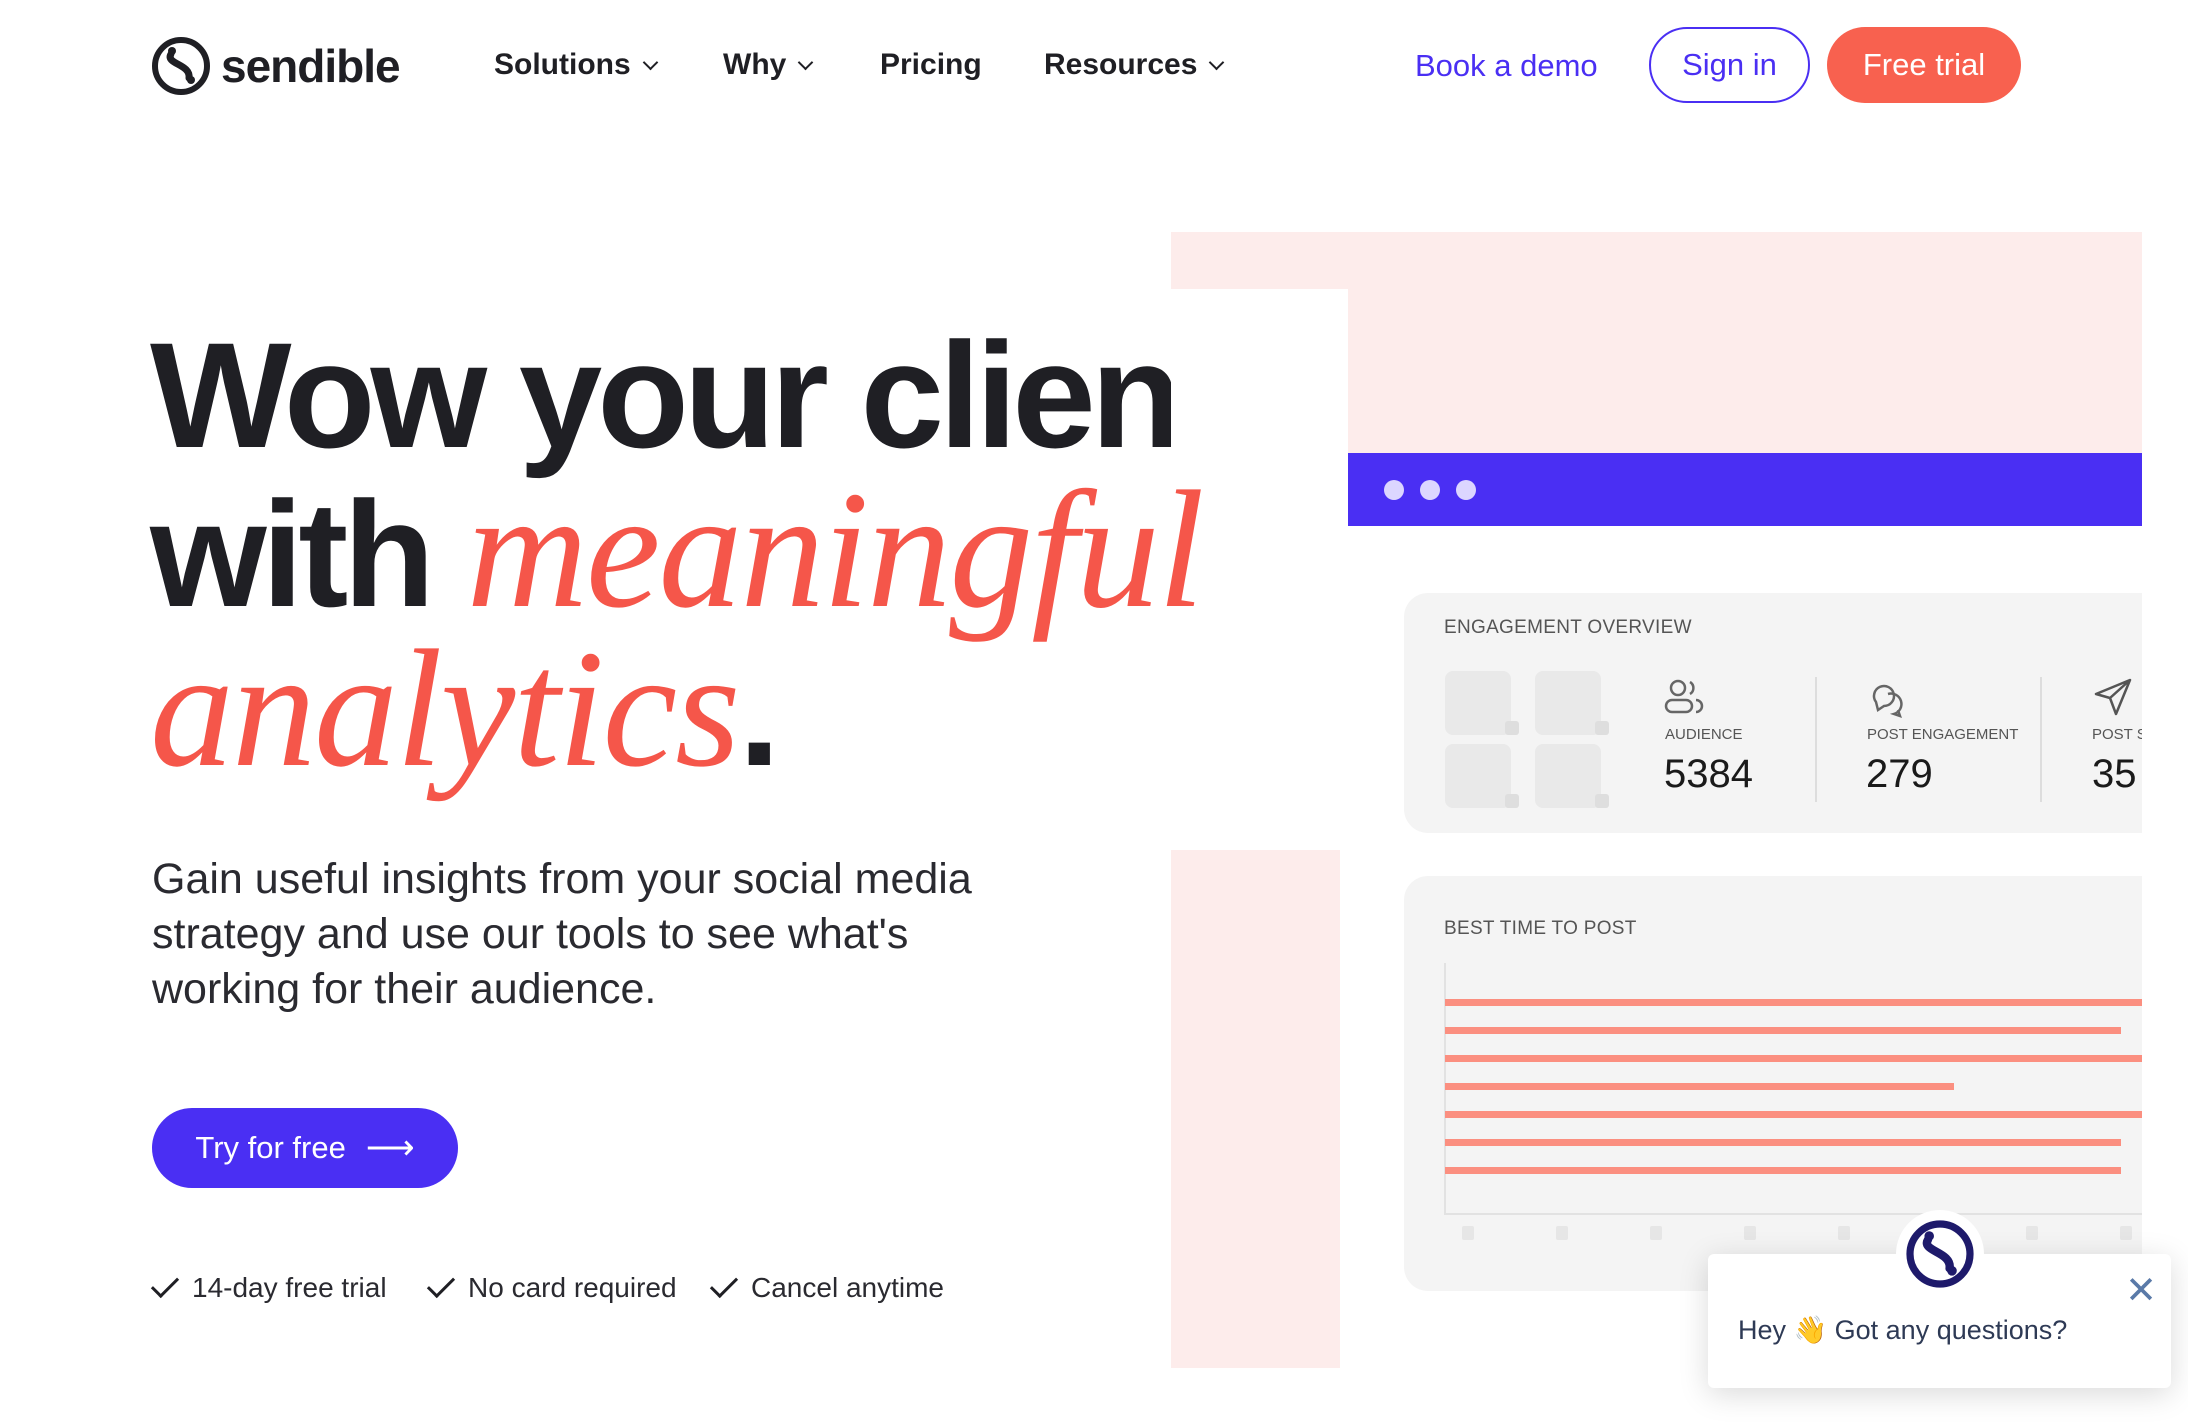  Describe the element at coordinates (847, 1287) in the screenshot. I see `check-label: Cancel anytime` at that location.